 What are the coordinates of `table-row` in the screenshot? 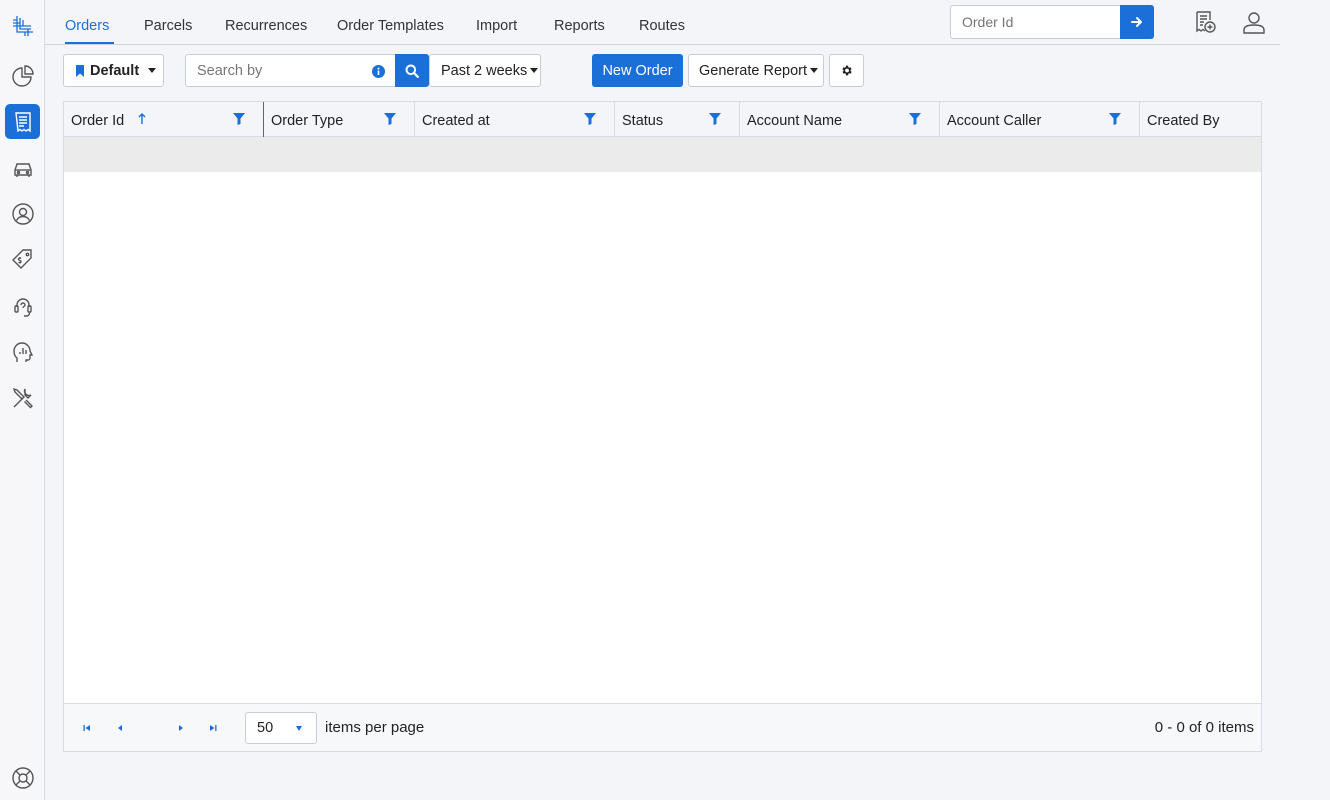 It's located at (662, 154).